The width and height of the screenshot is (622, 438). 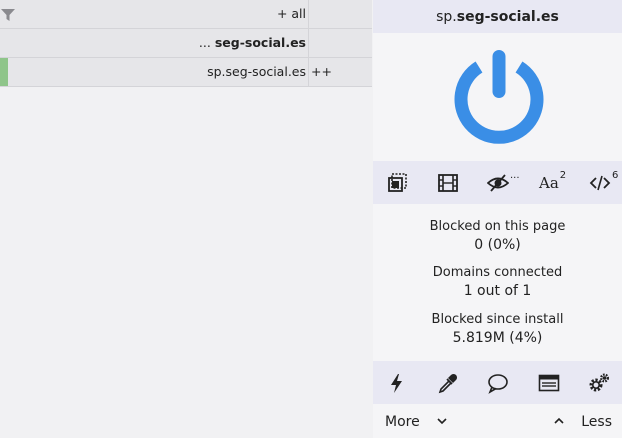 I want to click on row-count: ++, so click(x=321, y=71).